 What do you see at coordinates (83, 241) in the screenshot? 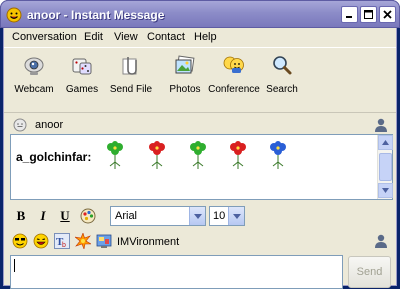
I see `buzz-icon` at bounding box center [83, 241].